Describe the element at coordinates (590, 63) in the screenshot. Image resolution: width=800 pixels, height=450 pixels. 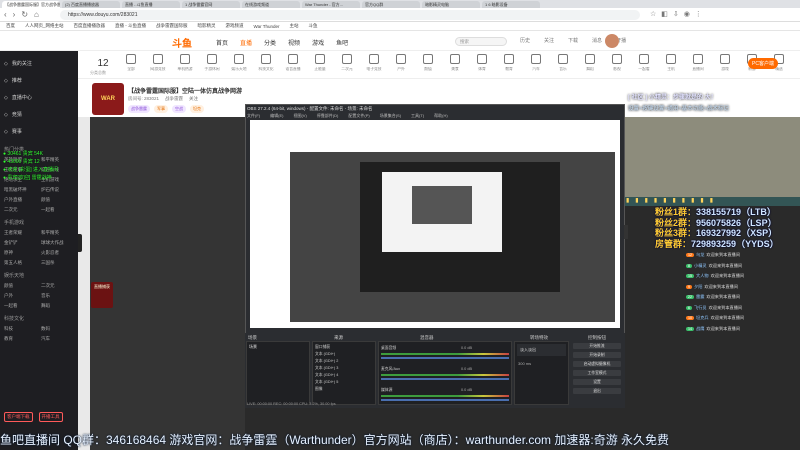
I see `category-item: 舞蹈` at that location.